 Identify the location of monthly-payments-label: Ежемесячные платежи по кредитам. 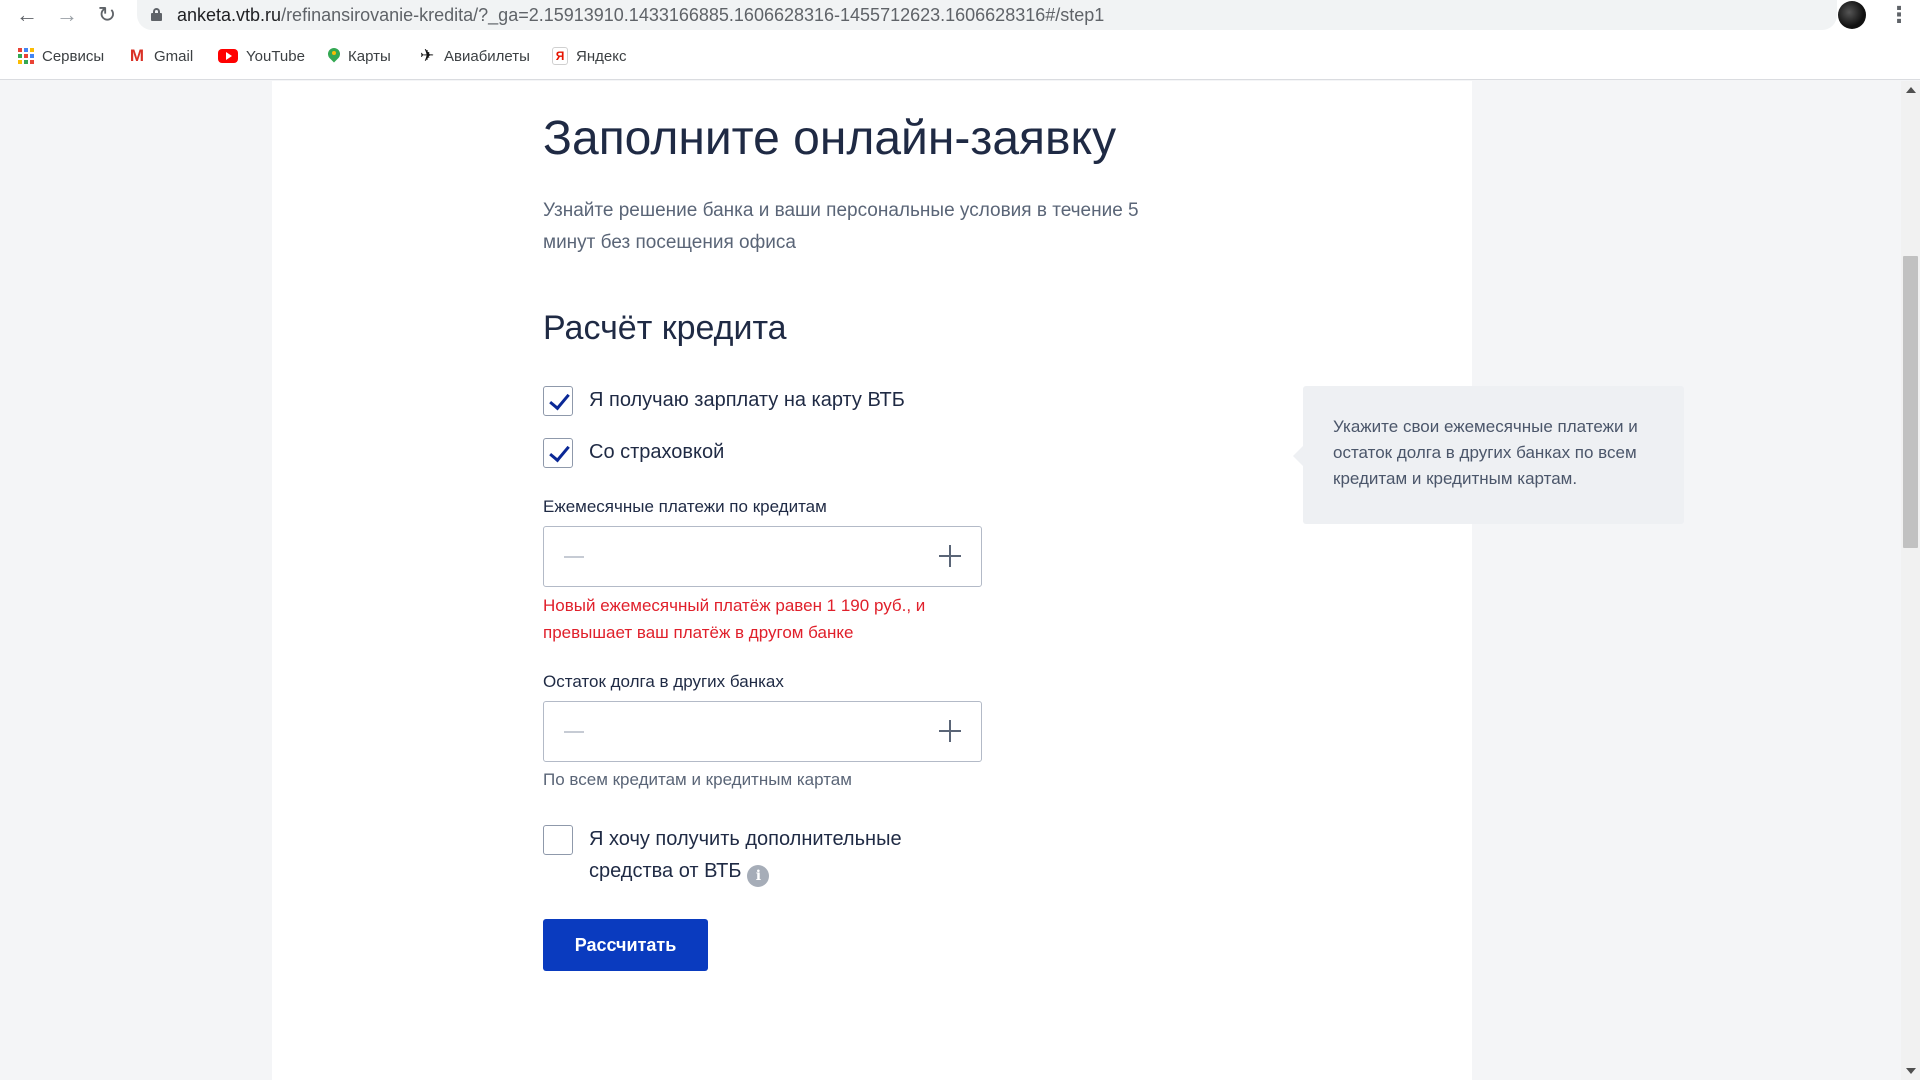
(685, 506).